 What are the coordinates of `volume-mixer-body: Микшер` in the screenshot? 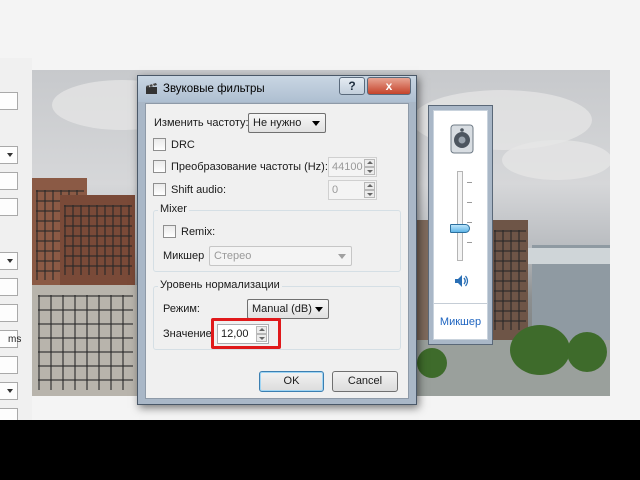 It's located at (460, 225).